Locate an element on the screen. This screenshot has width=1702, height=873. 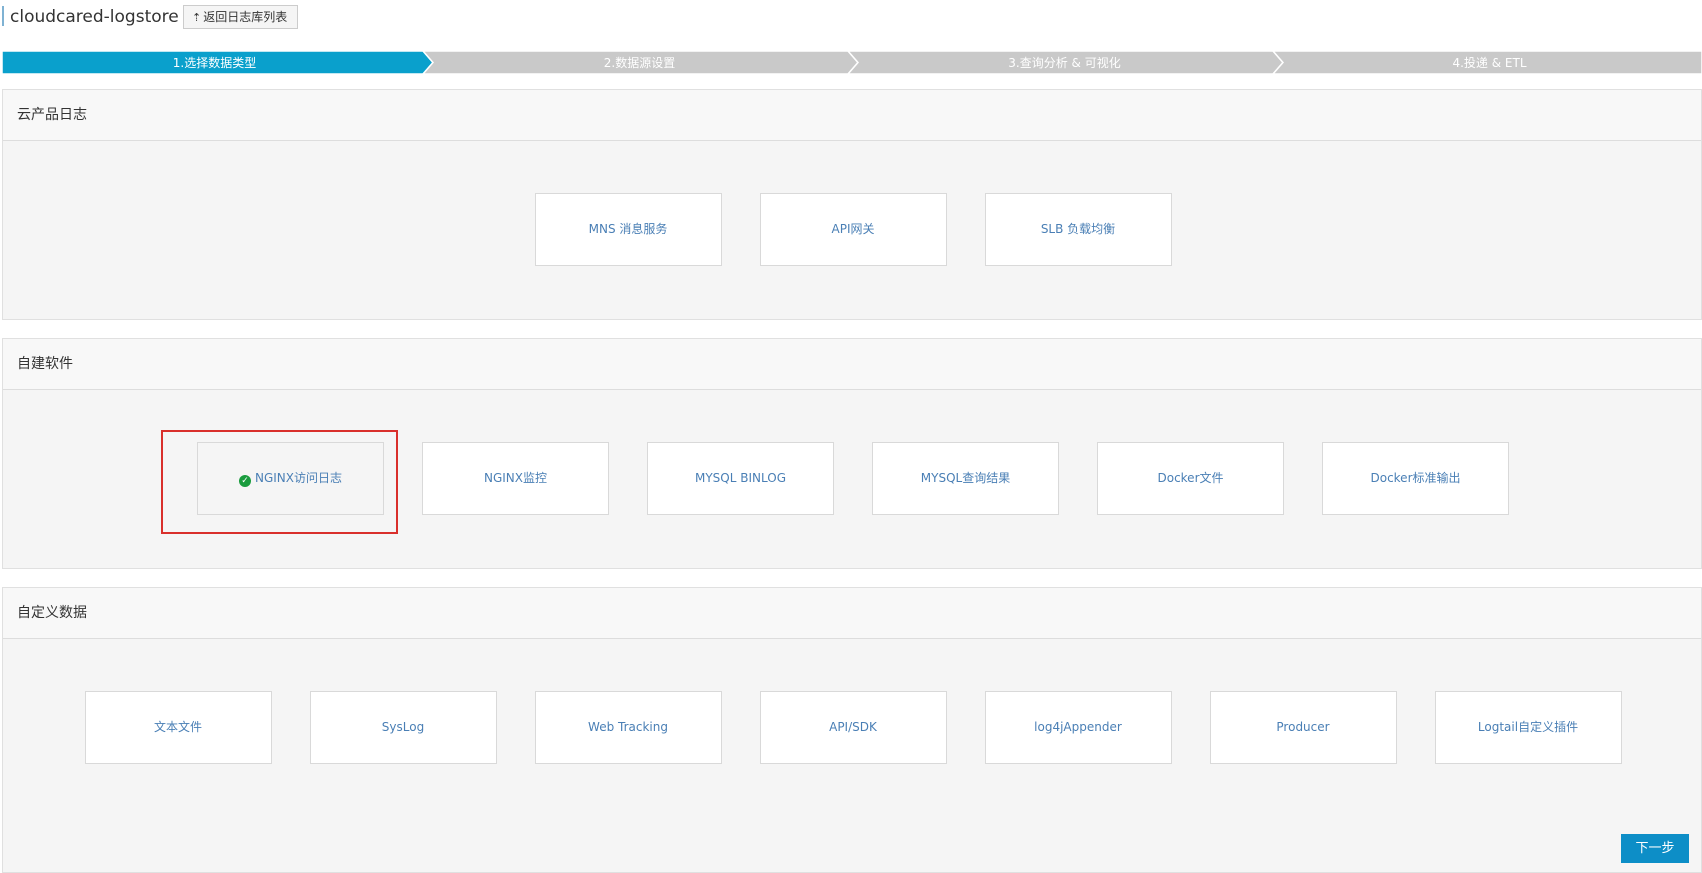
card-label: MNS 消息服务 is located at coordinates (628, 229).